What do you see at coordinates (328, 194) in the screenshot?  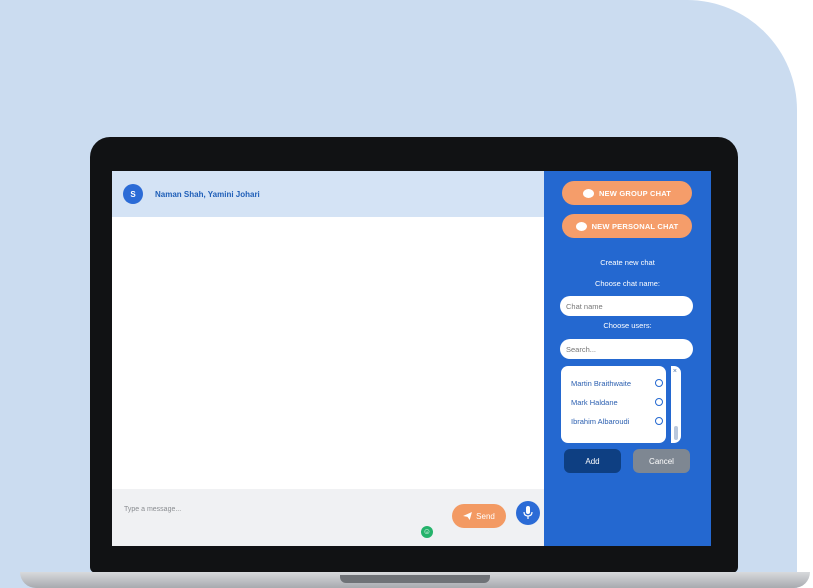 I see `chat-header: S Naman Shah, Yamini Johari` at bounding box center [328, 194].